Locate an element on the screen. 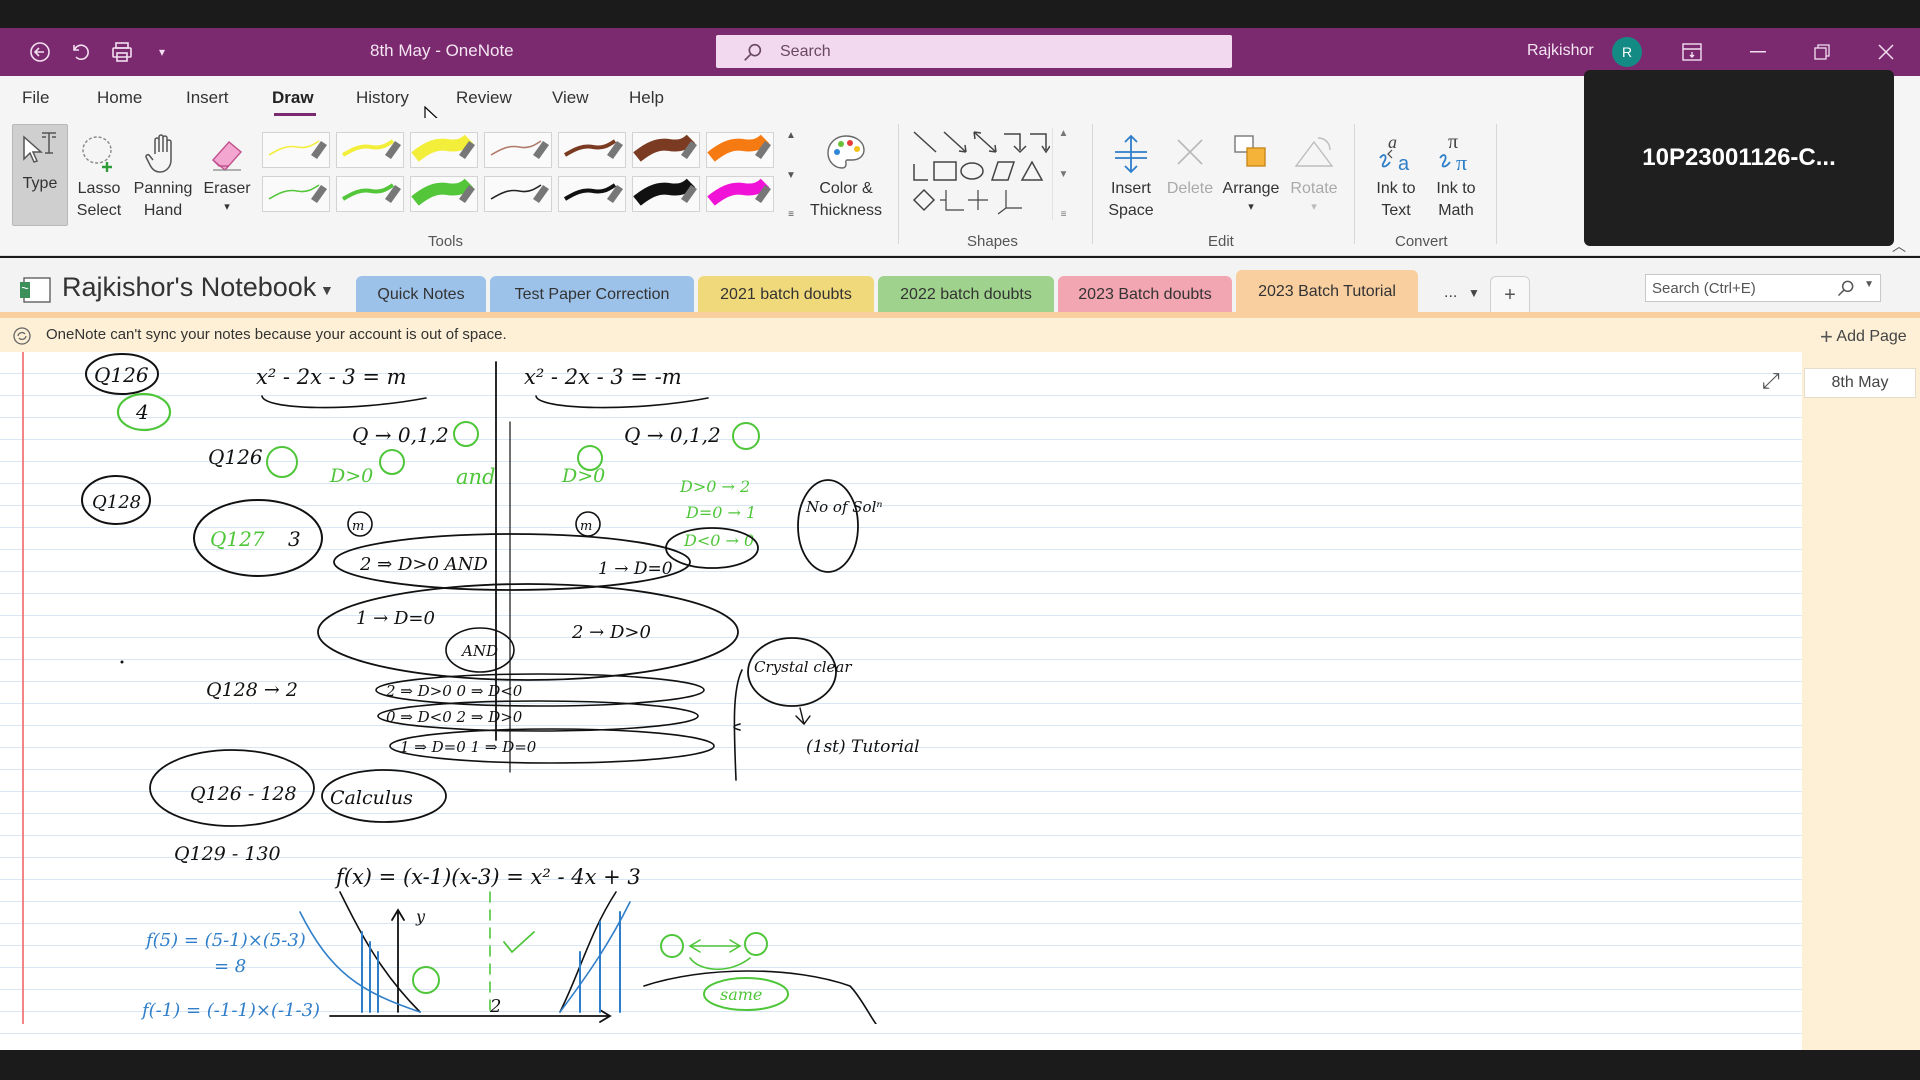 The image size is (1920, 1080). arrow-shape-icon is located at coordinates (955, 142).